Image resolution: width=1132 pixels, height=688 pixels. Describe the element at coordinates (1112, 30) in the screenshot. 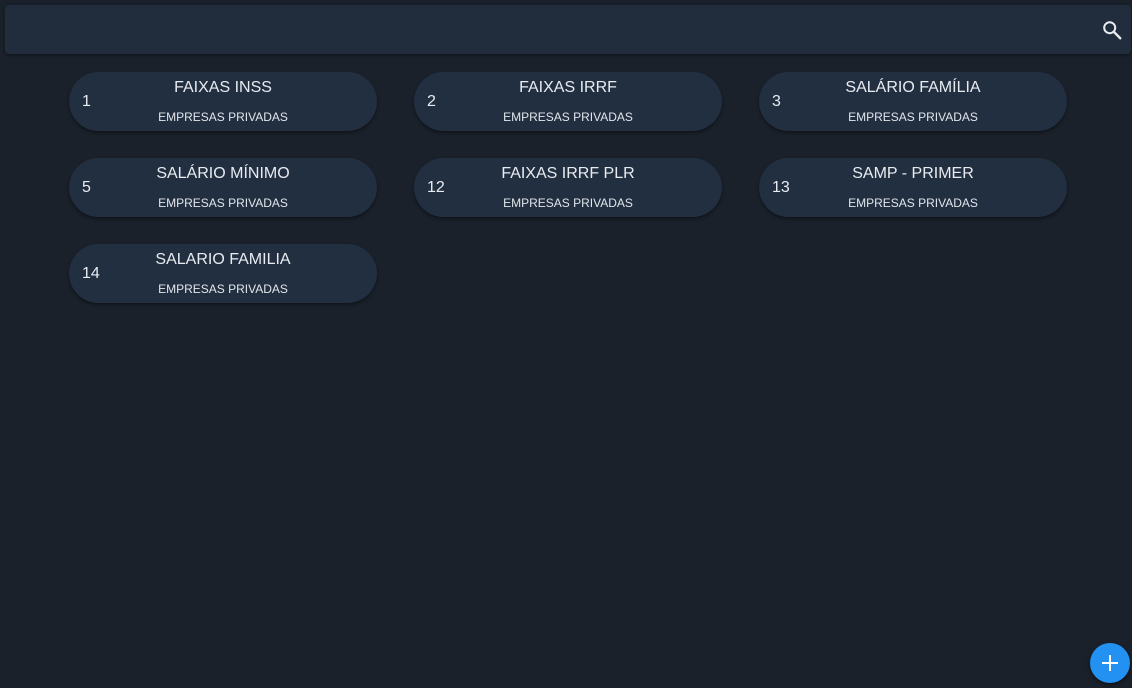

I see `search-icon` at that location.